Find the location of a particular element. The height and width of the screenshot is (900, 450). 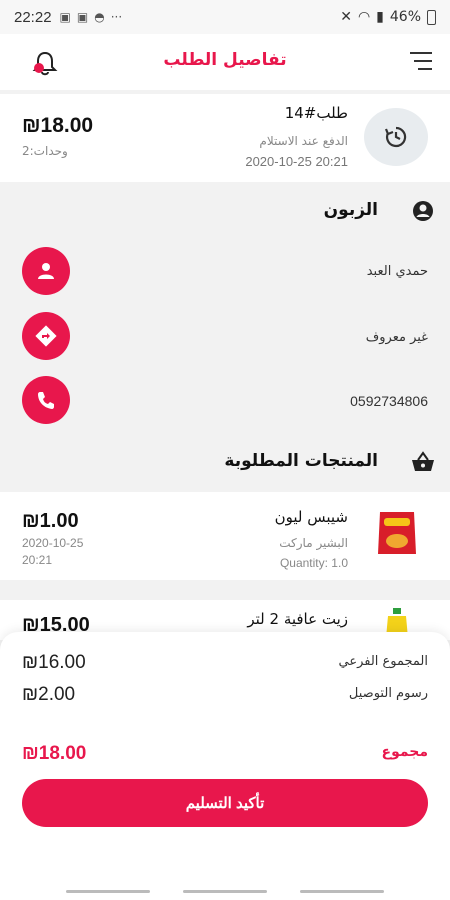

customer-phone: 0592734806 is located at coordinates (389, 401).